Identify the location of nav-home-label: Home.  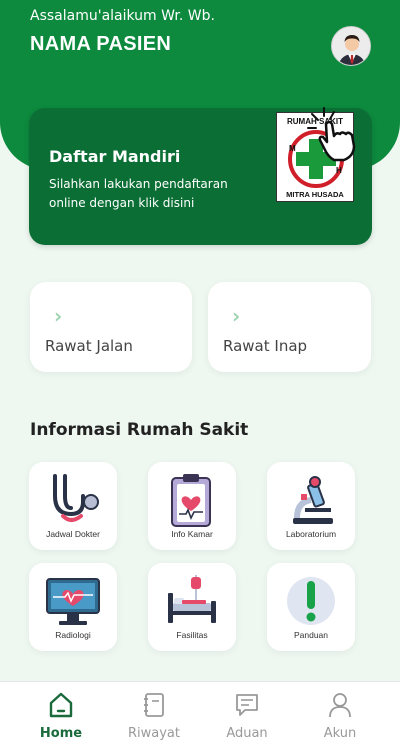
(61, 733).